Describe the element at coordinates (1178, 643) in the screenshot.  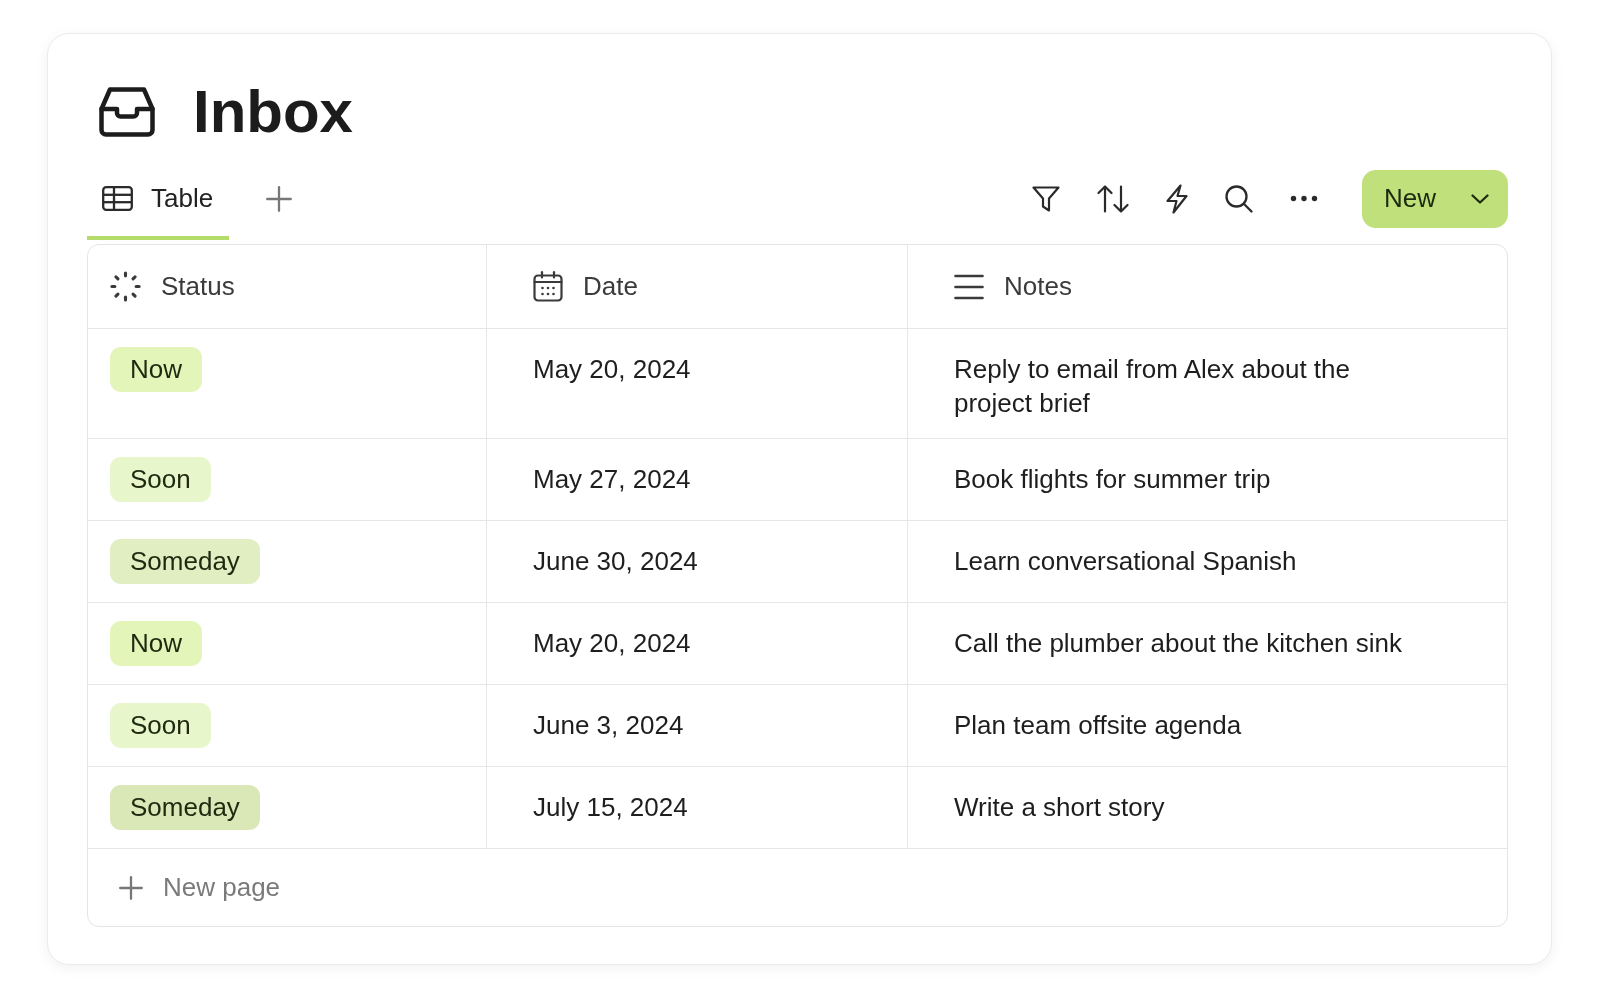
I see `note-text: Call the plumber about the kitchen sink` at that location.